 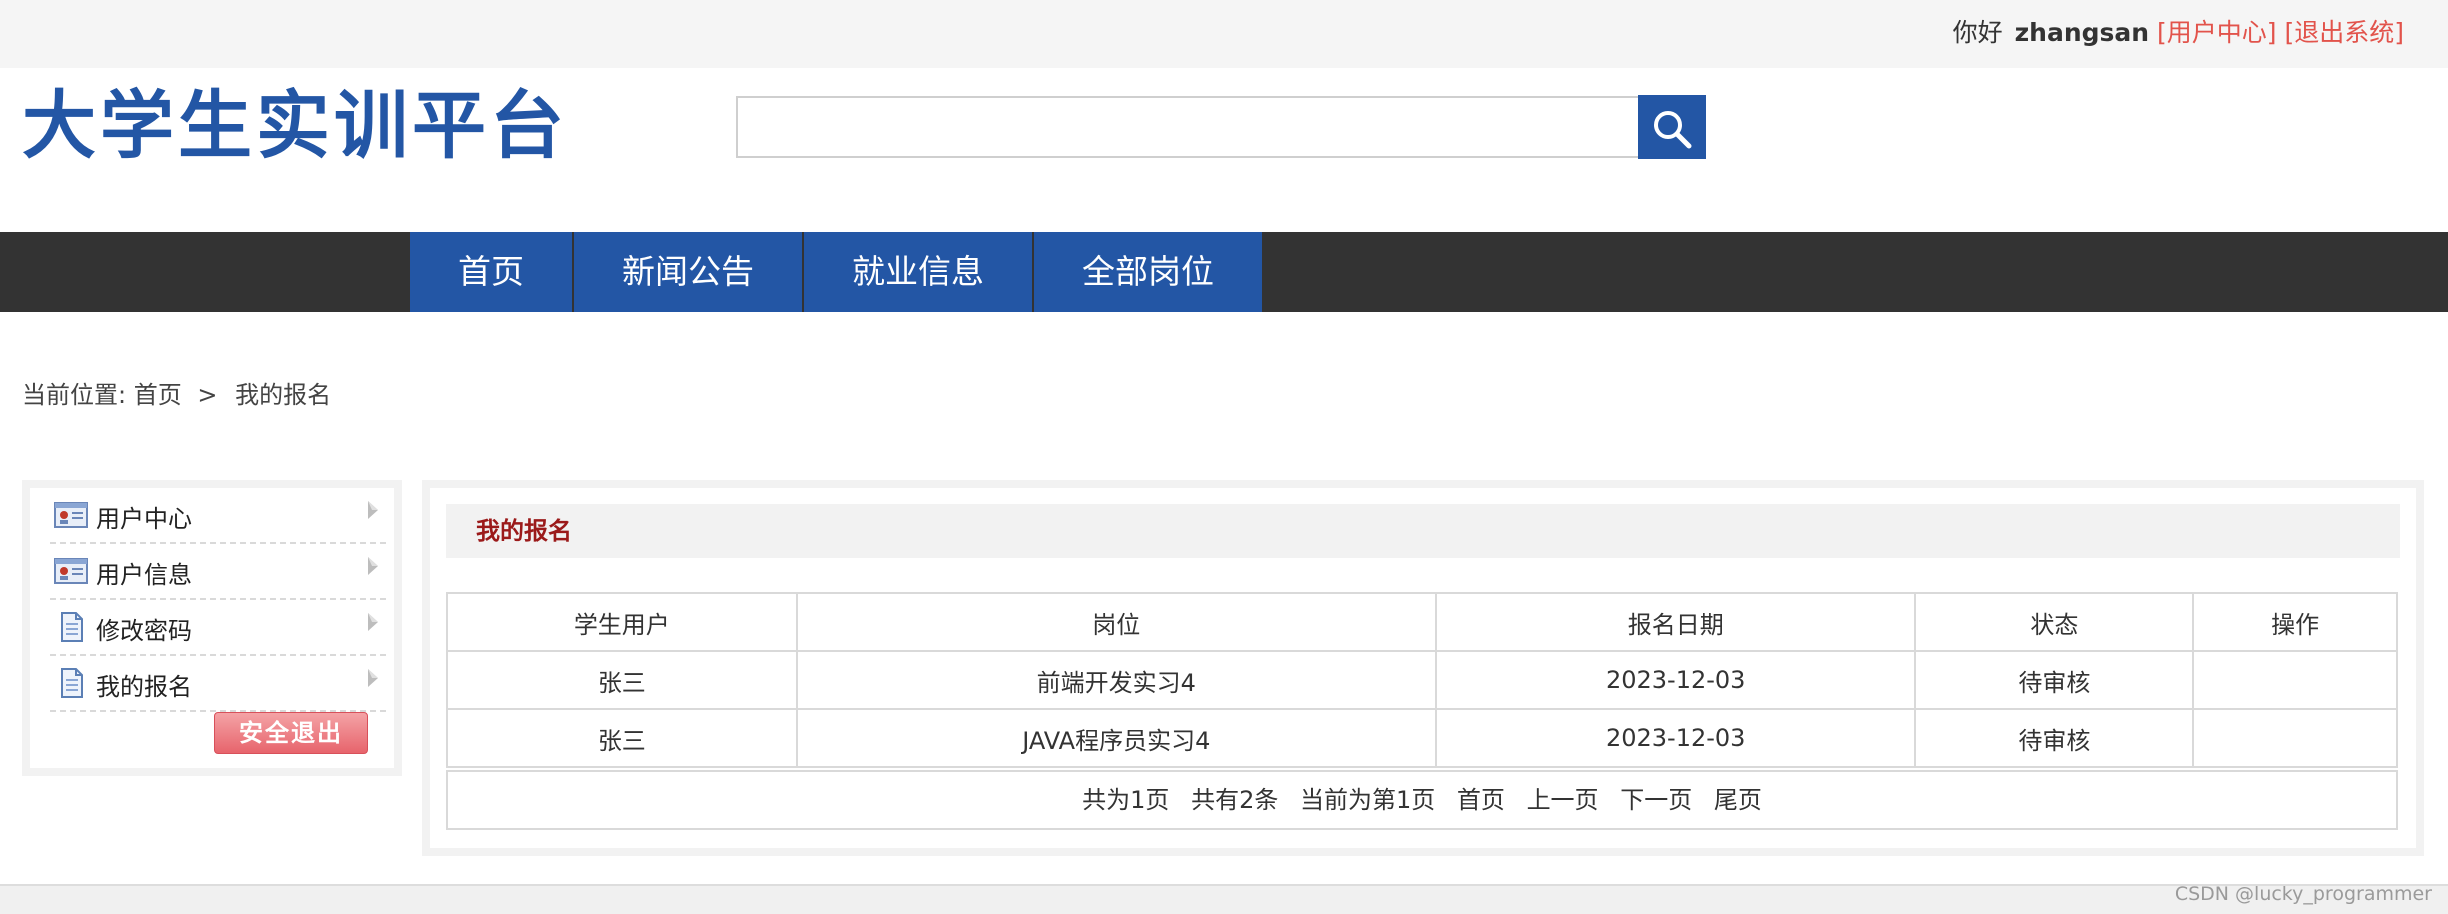 I want to click on nav-item-news: 新闻公告, so click(x=688, y=272).